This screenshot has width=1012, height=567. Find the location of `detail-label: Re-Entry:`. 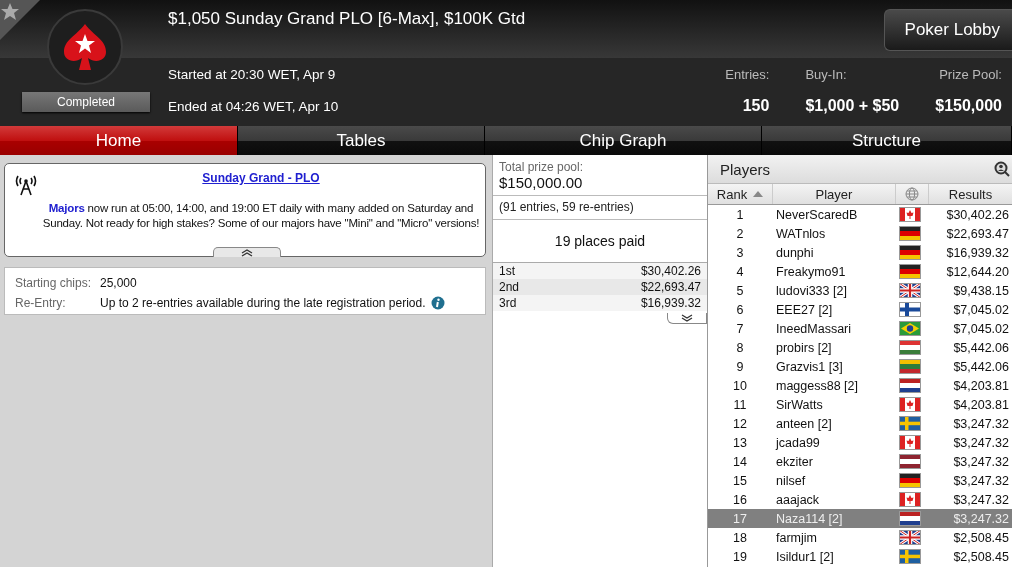

detail-label: Re-Entry: is located at coordinates (41, 303).